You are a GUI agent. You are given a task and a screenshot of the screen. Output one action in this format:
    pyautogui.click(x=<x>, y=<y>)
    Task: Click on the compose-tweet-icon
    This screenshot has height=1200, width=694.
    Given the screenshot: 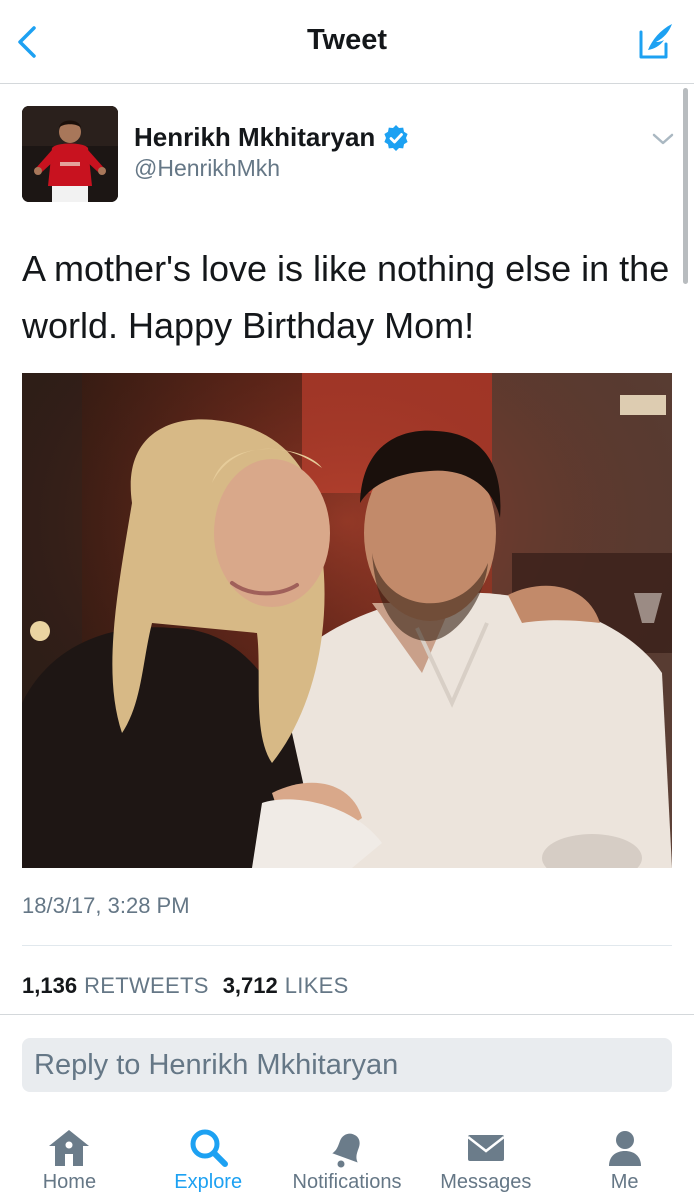 What is the action you would take?
    pyautogui.click(x=655, y=41)
    